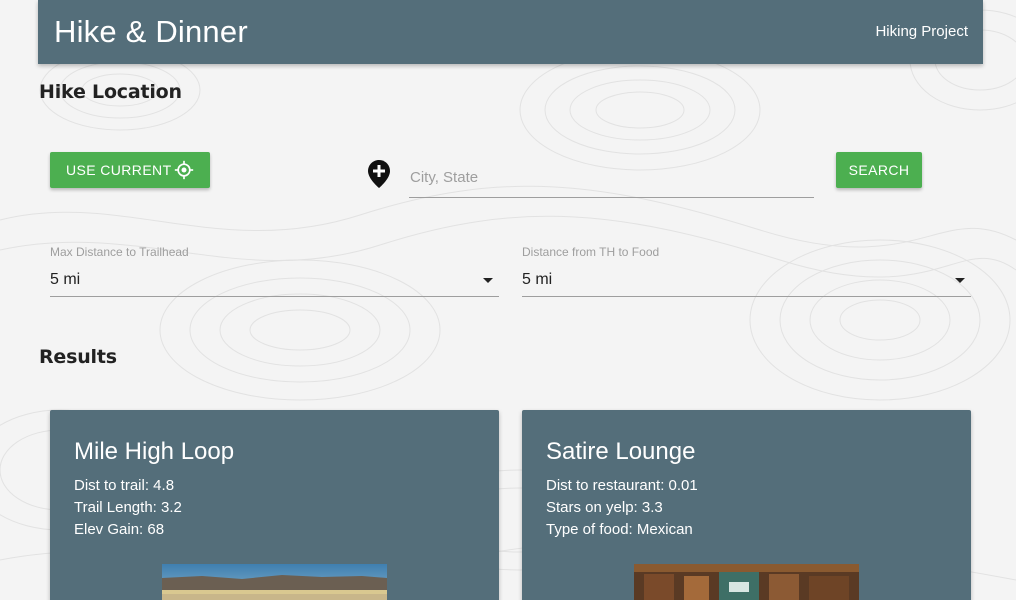 The height and width of the screenshot is (600, 1016). I want to click on add-location-pin-icon, so click(379, 174).